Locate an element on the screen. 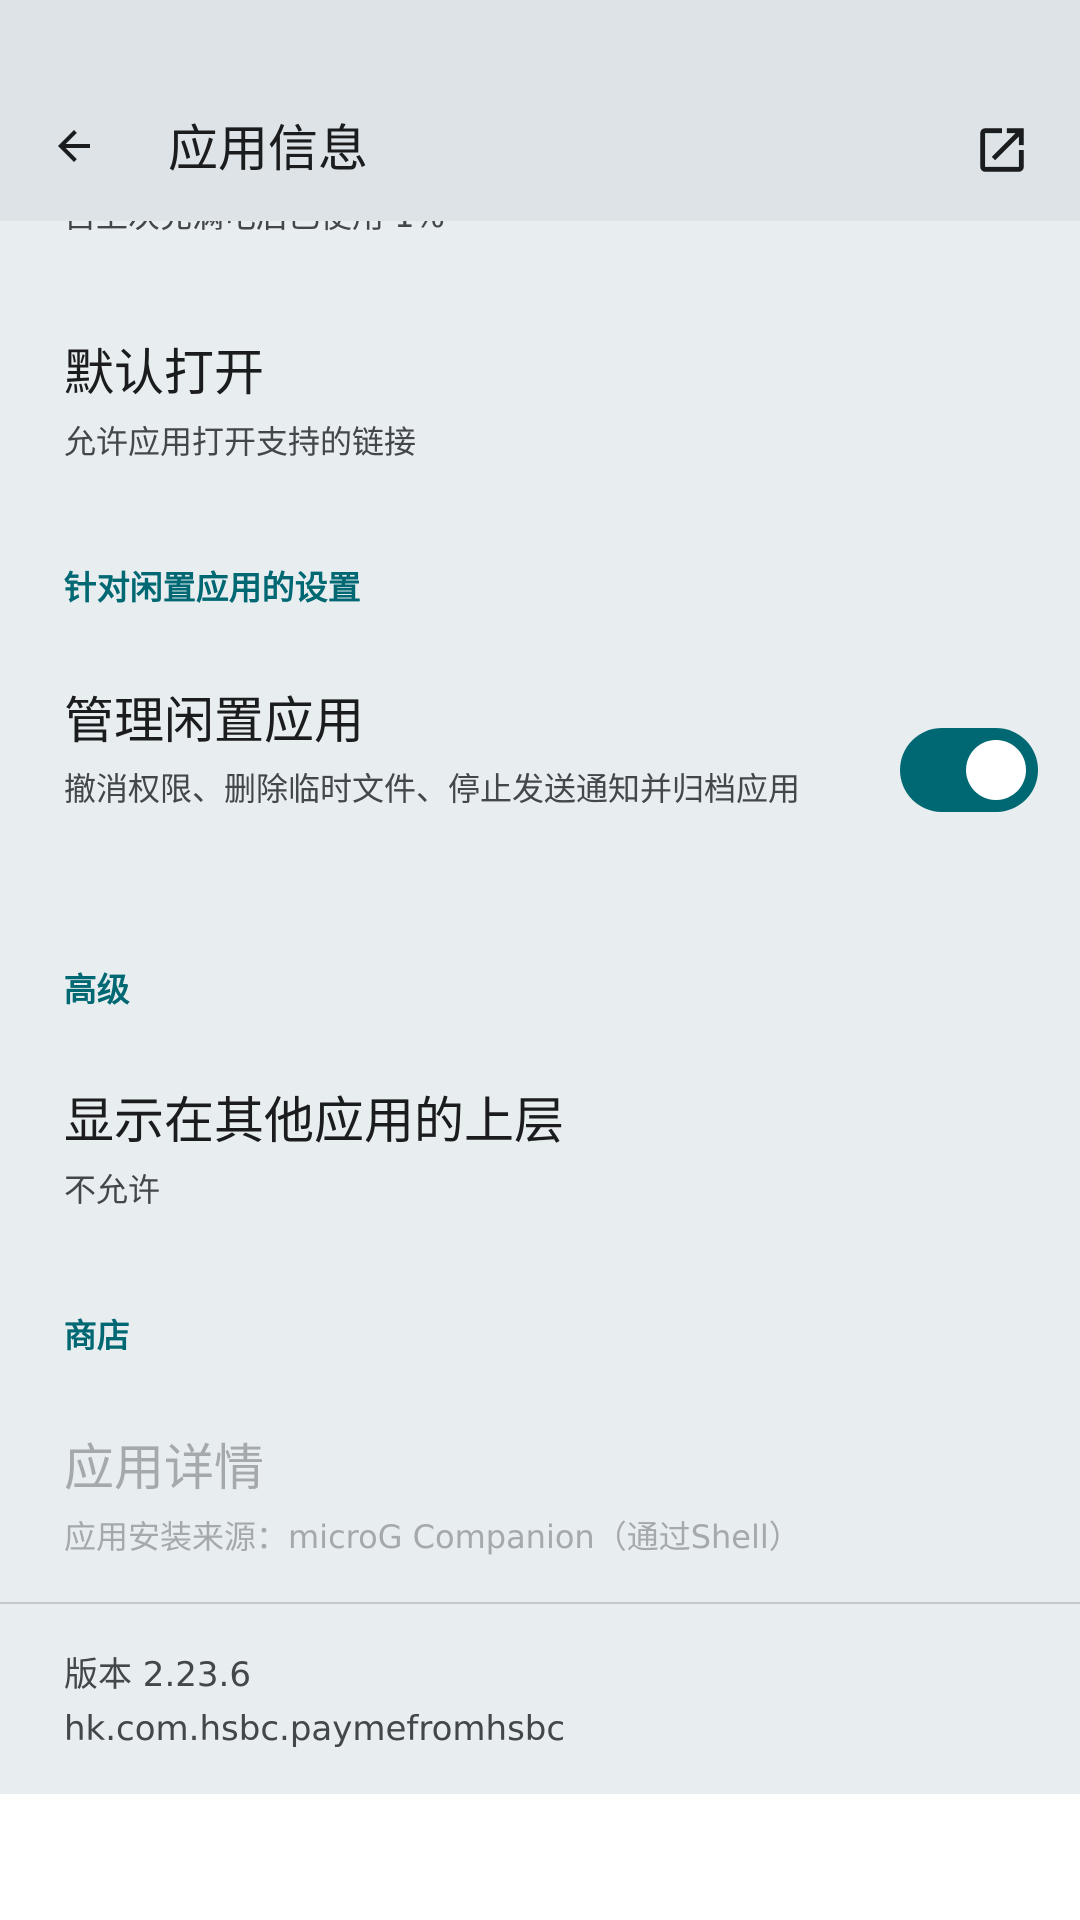  app-details-title: 应用详情 is located at coordinates (164, 1468).